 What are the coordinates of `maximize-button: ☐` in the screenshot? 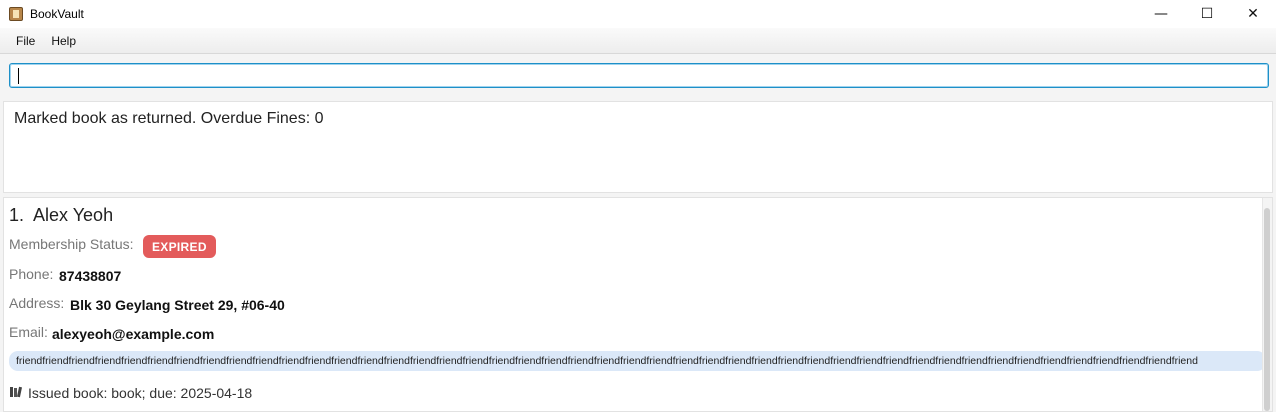 It's located at (1207, 14).